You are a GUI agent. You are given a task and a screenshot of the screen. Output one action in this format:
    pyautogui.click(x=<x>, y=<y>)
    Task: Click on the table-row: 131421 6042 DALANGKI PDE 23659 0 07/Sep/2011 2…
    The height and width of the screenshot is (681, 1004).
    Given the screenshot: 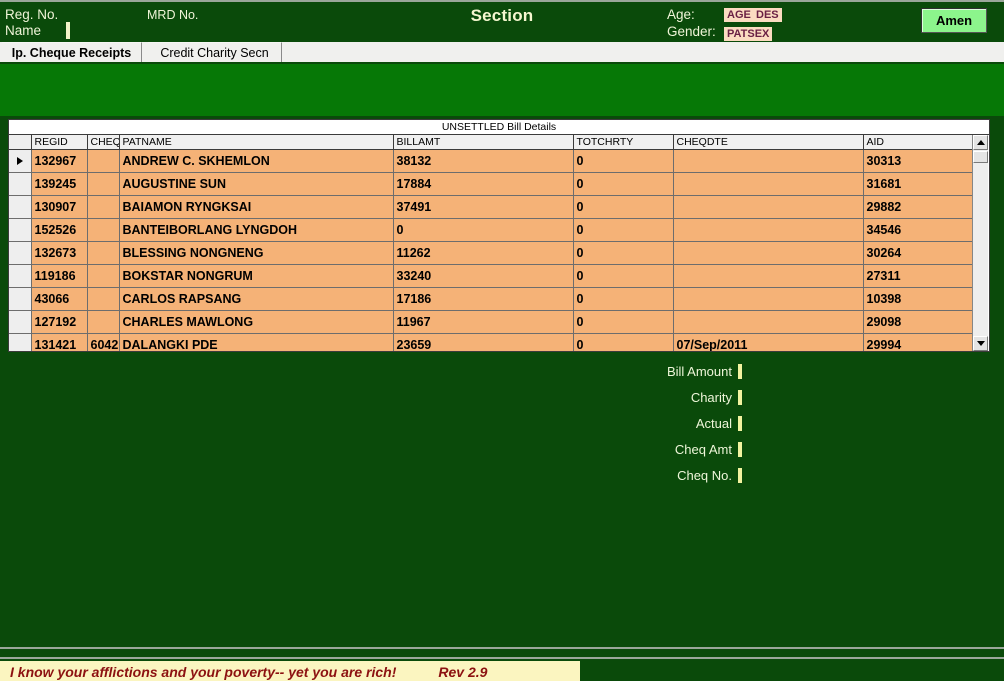 What is the action you would take?
    pyautogui.click(x=491, y=342)
    